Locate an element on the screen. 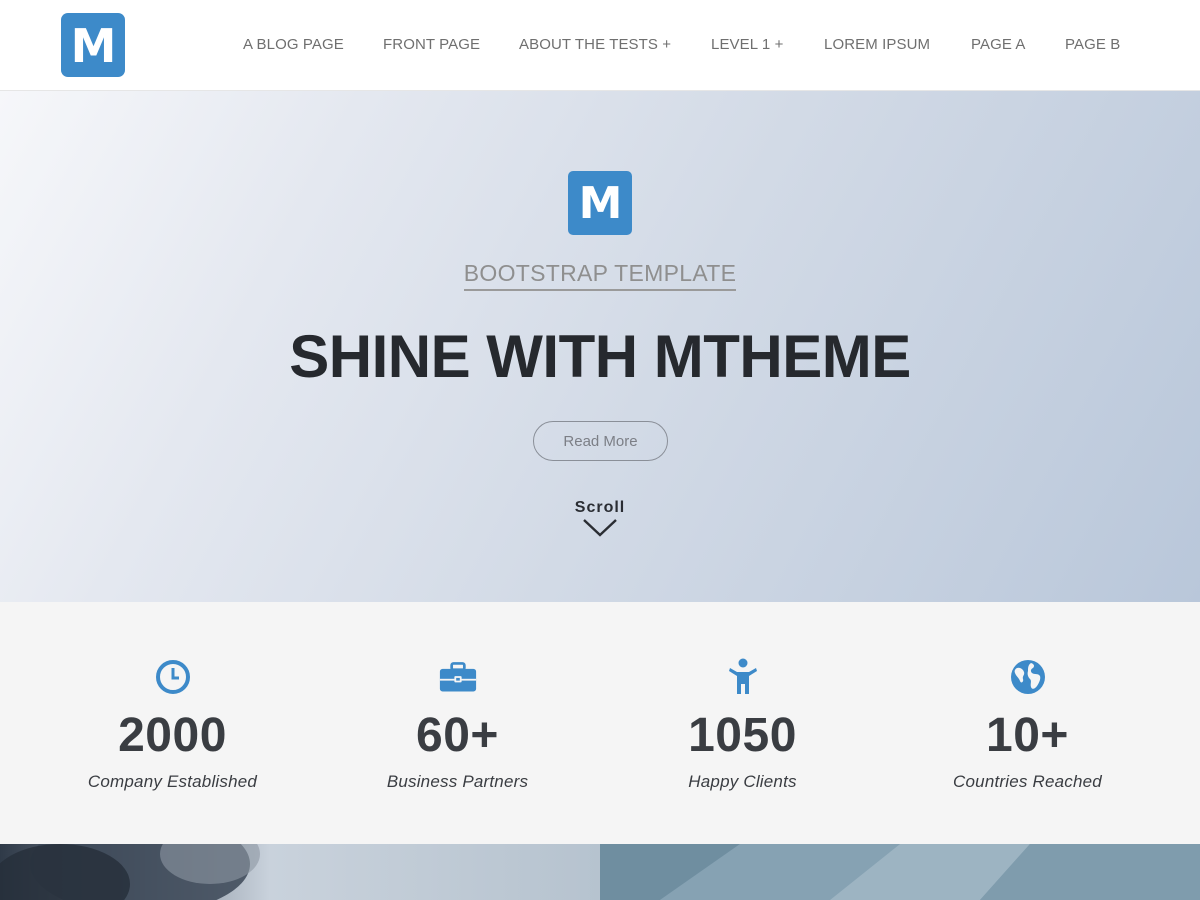 Image resolution: width=1200 pixels, height=900 pixels. stat-label: Business Partners is located at coordinates (457, 781).